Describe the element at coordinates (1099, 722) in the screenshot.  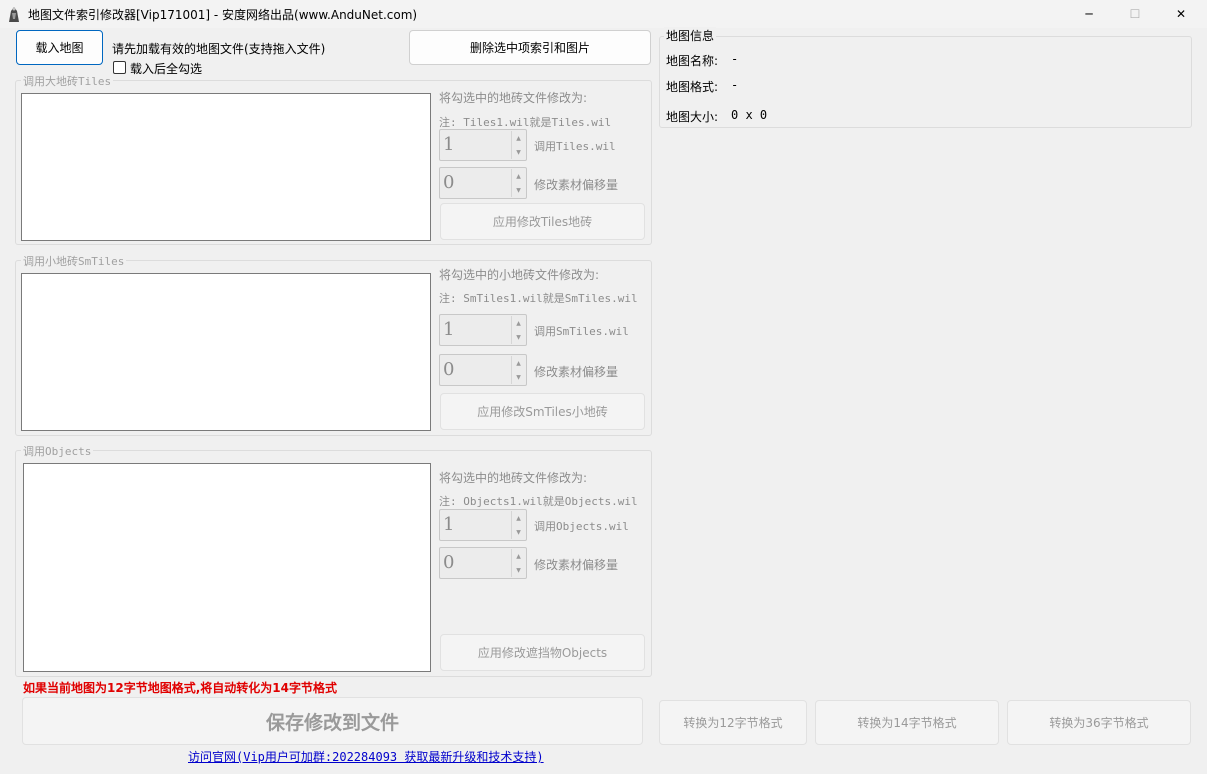
I see `convert-36-byte-button: 转换为36字节格式` at that location.